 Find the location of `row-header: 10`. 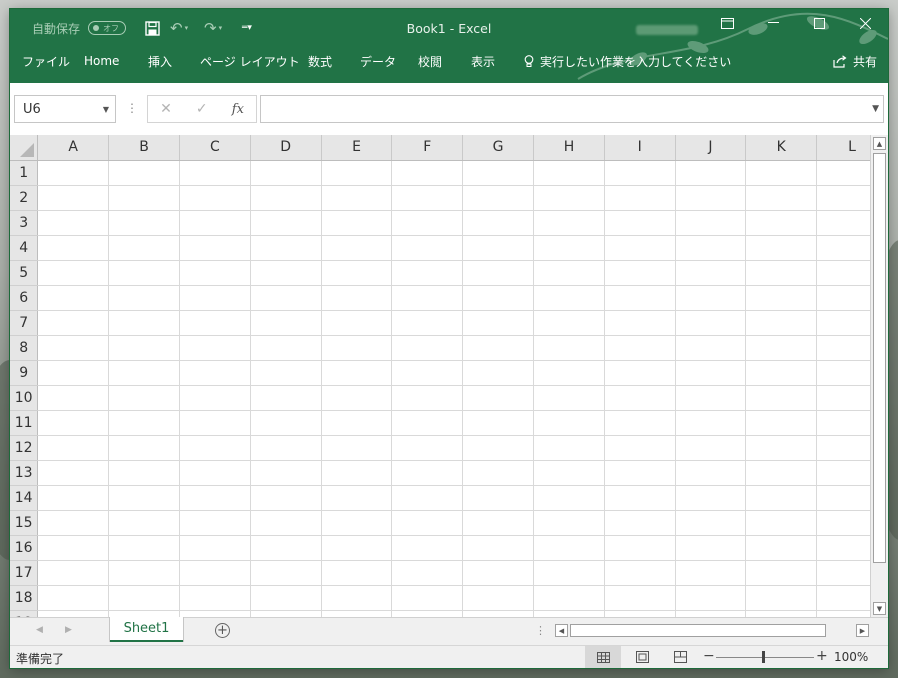

row-header: 10 is located at coordinates (24, 398).